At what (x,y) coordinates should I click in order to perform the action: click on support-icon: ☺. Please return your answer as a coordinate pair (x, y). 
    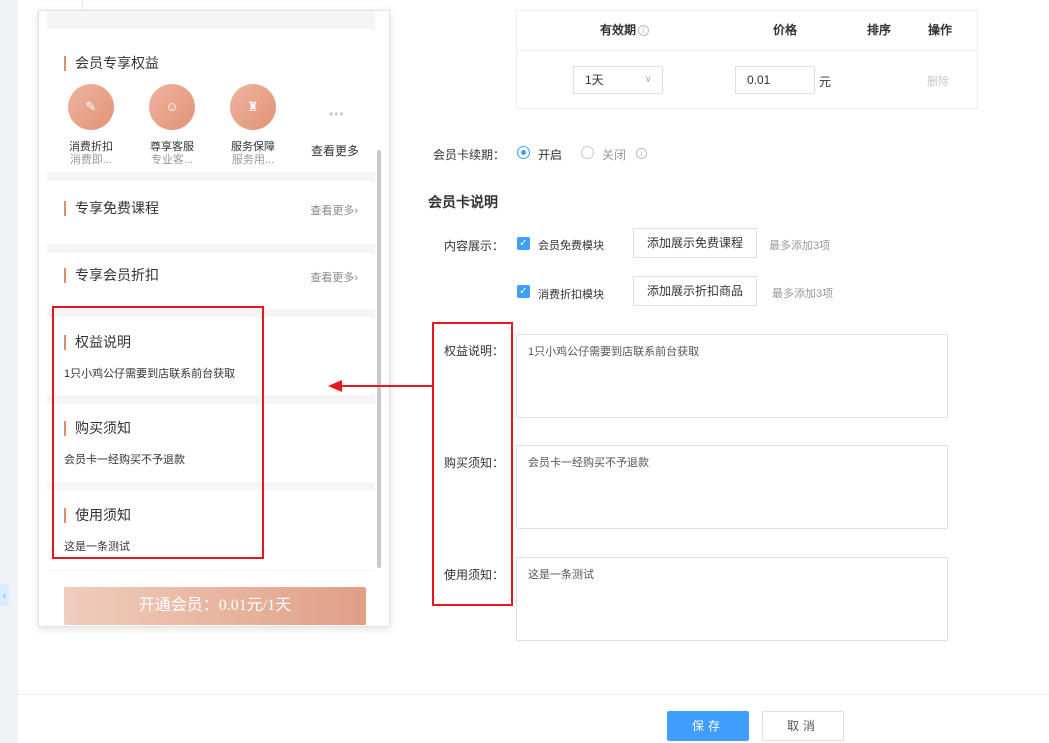
    Looking at the image, I should click on (172, 107).